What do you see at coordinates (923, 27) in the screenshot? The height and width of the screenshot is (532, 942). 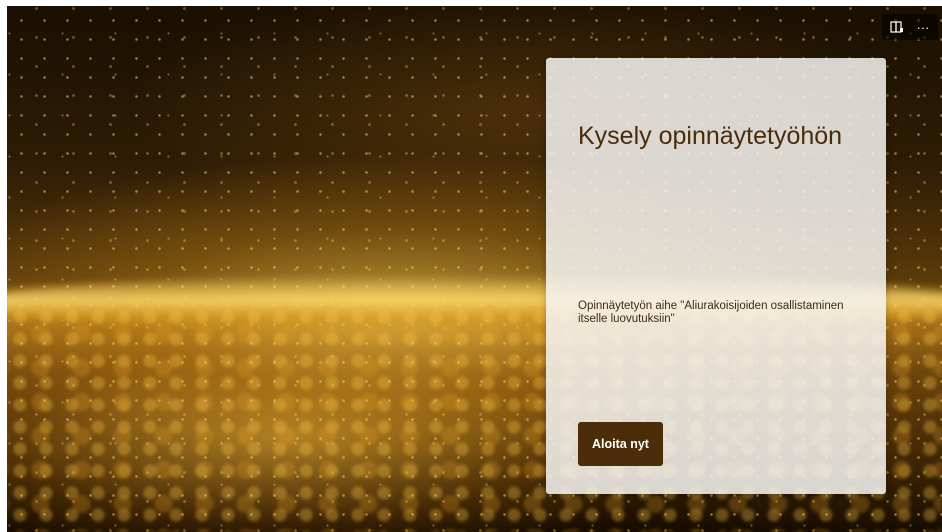 I see `more-options-icon: ···` at bounding box center [923, 27].